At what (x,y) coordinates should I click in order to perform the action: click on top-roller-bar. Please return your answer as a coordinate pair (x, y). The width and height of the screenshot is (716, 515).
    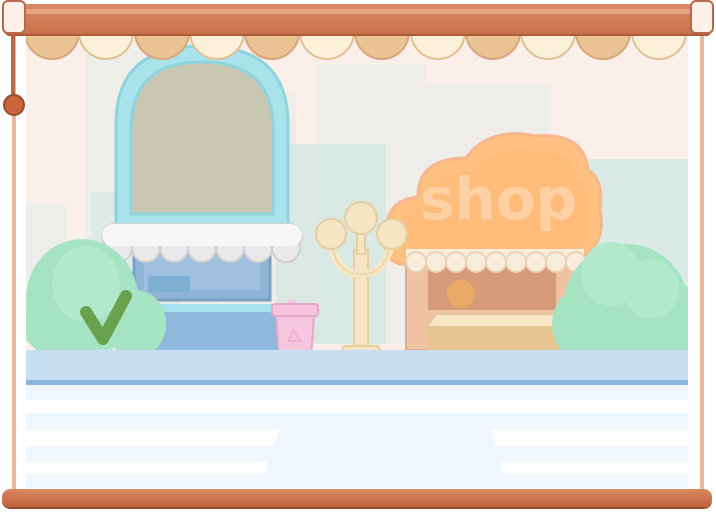
    Looking at the image, I should click on (358, 19).